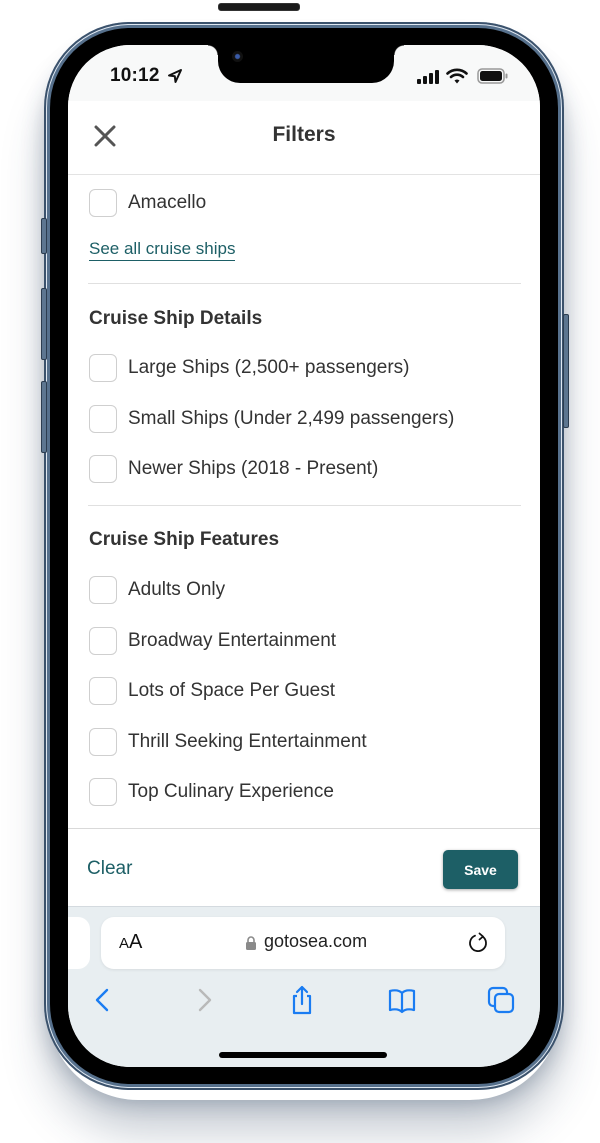 The image size is (600, 1143). Describe the element at coordinates (204, 1000) in the screenshot. I see `forward-icon` at that location.